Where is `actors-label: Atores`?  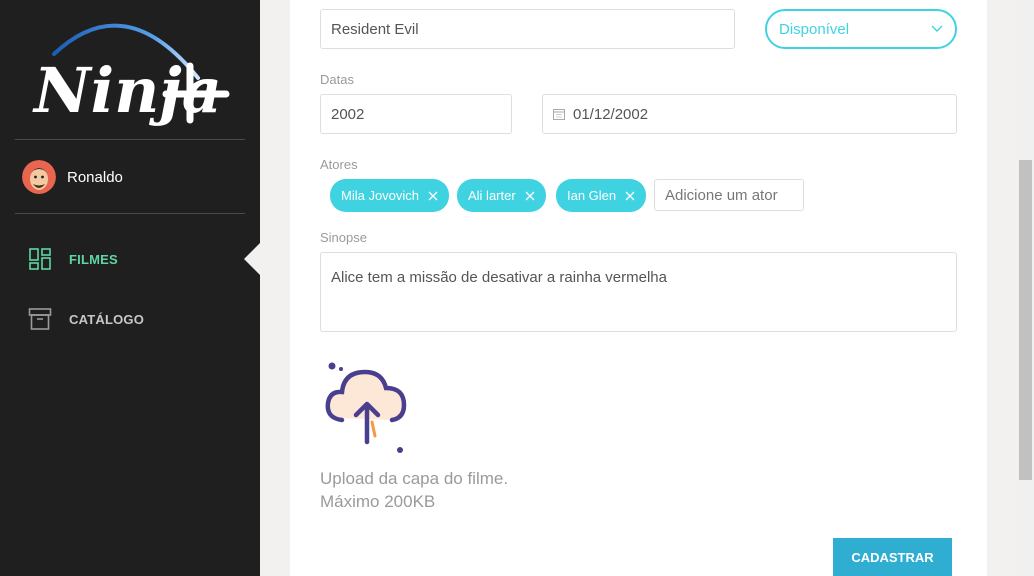 actors-label: Atores is located at coordinates (339, 164).